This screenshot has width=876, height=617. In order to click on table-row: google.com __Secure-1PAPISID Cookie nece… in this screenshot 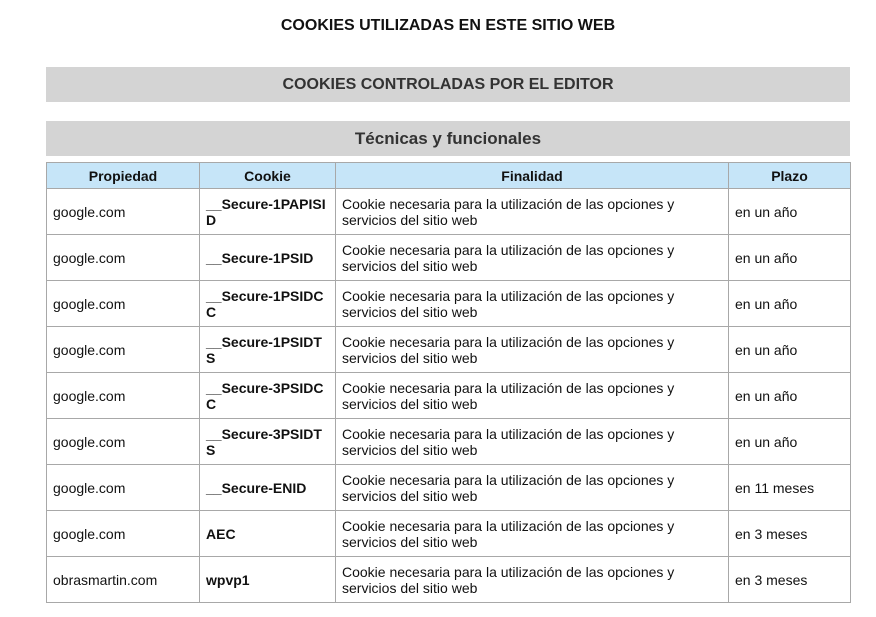, I will do `click(448, 211)`.